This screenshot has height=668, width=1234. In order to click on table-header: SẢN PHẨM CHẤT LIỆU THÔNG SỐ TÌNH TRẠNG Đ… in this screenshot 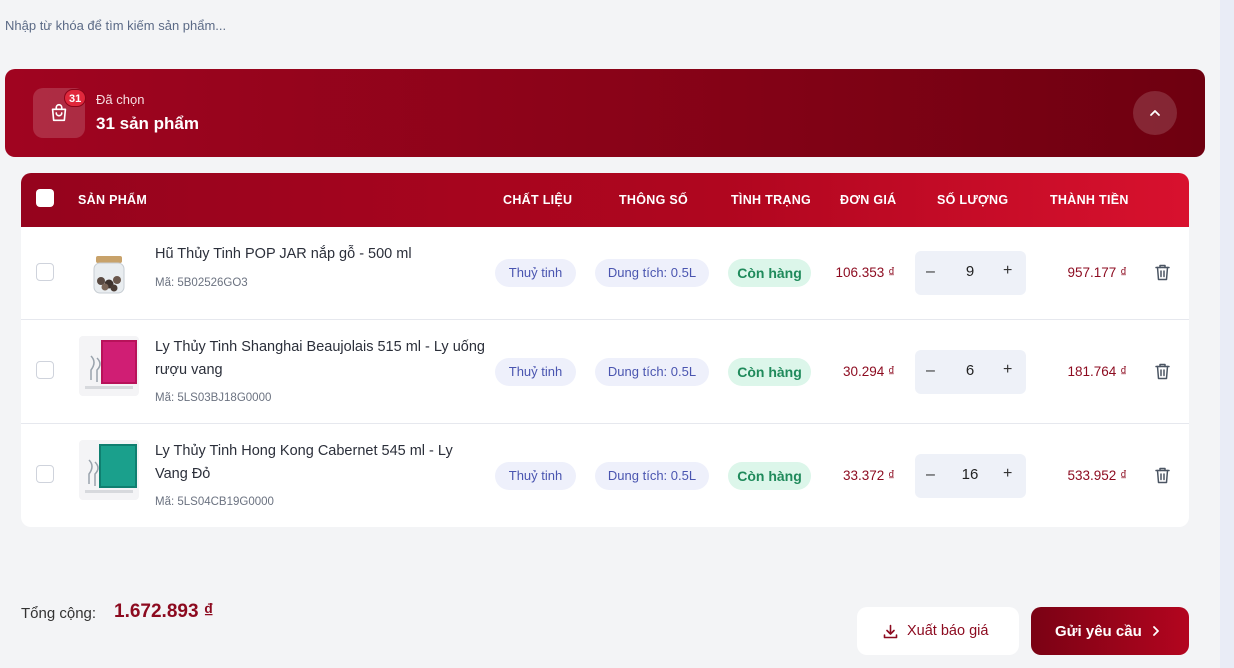, I will do `click(605, 200)`.